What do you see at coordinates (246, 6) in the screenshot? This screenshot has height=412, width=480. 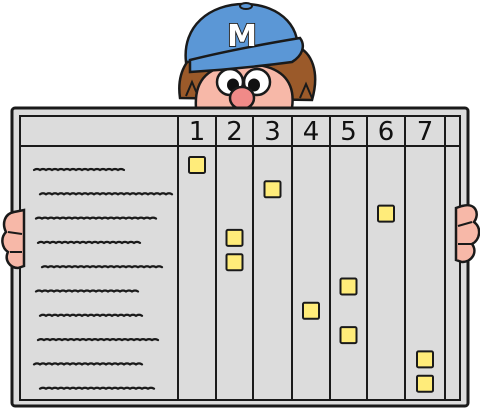 I see `cap-button` at bounding box center [246, 6].